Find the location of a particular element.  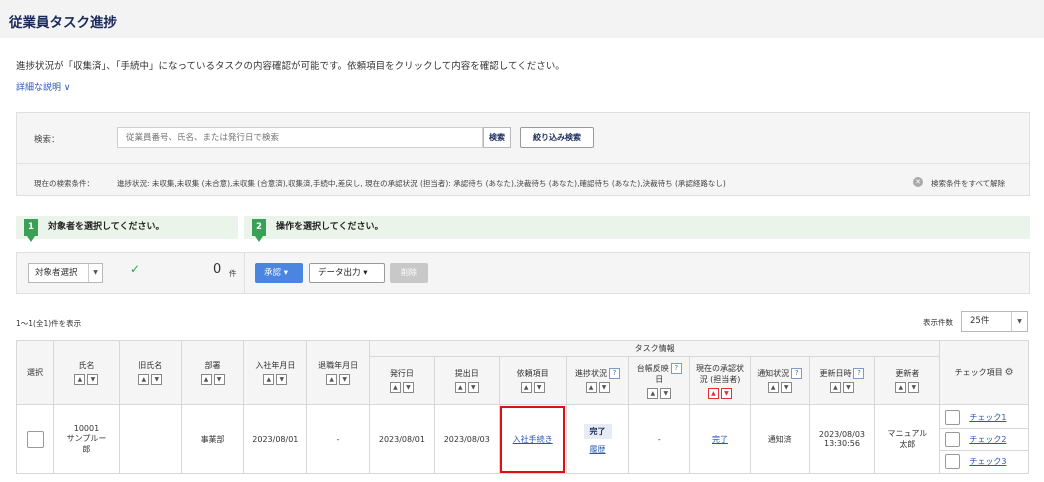

approval-link: 完了 is located at coordinates (720, 439).